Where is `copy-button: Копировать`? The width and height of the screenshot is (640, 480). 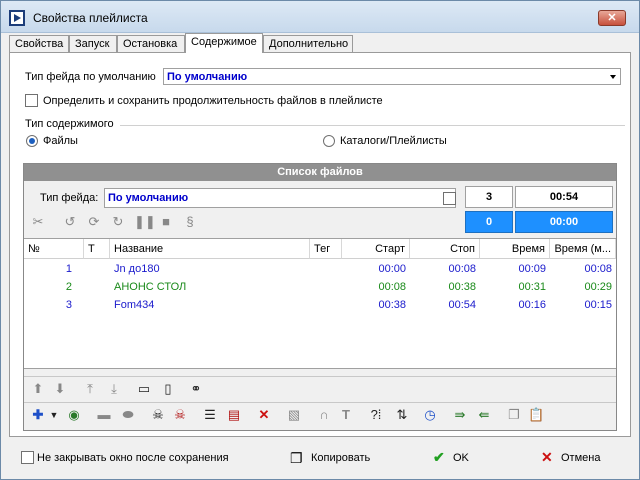
copy-button: Копировать is located at coordinates (340, 458).